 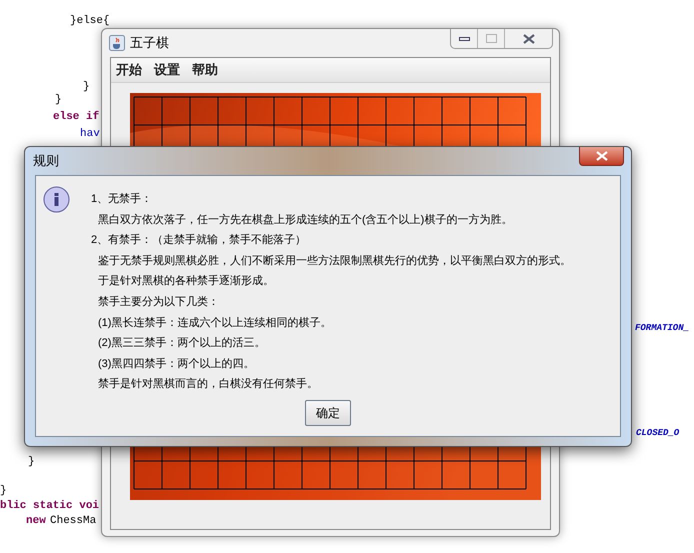 I want to click on rule-text: 黑白双方依次落子，任一方先在棋盘上形成连续的五个(含五个以上)棋子的一方为胜。, so click(x=305, y=220).